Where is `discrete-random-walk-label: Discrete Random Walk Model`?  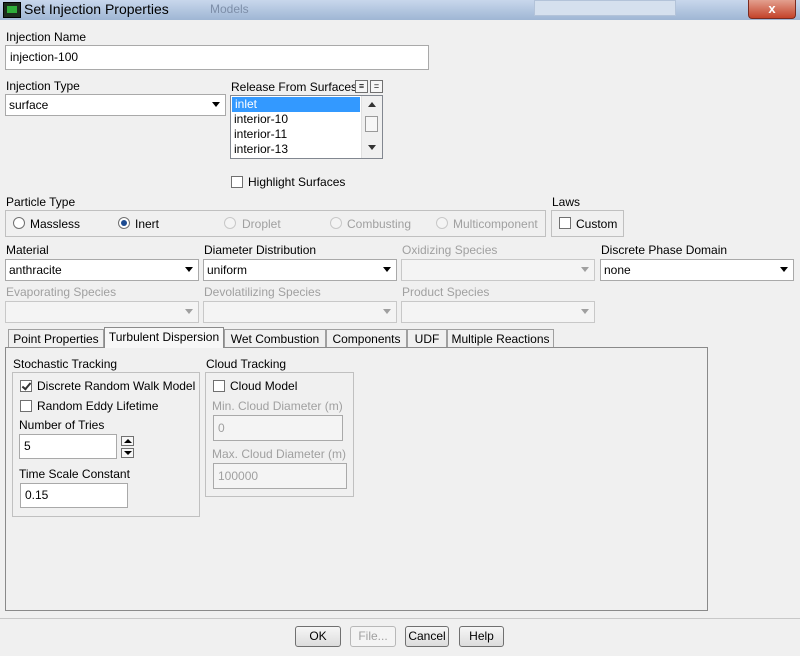 discrete-random-walk-label: Discrete Random Walk Model is located at coordinates (116, 386).